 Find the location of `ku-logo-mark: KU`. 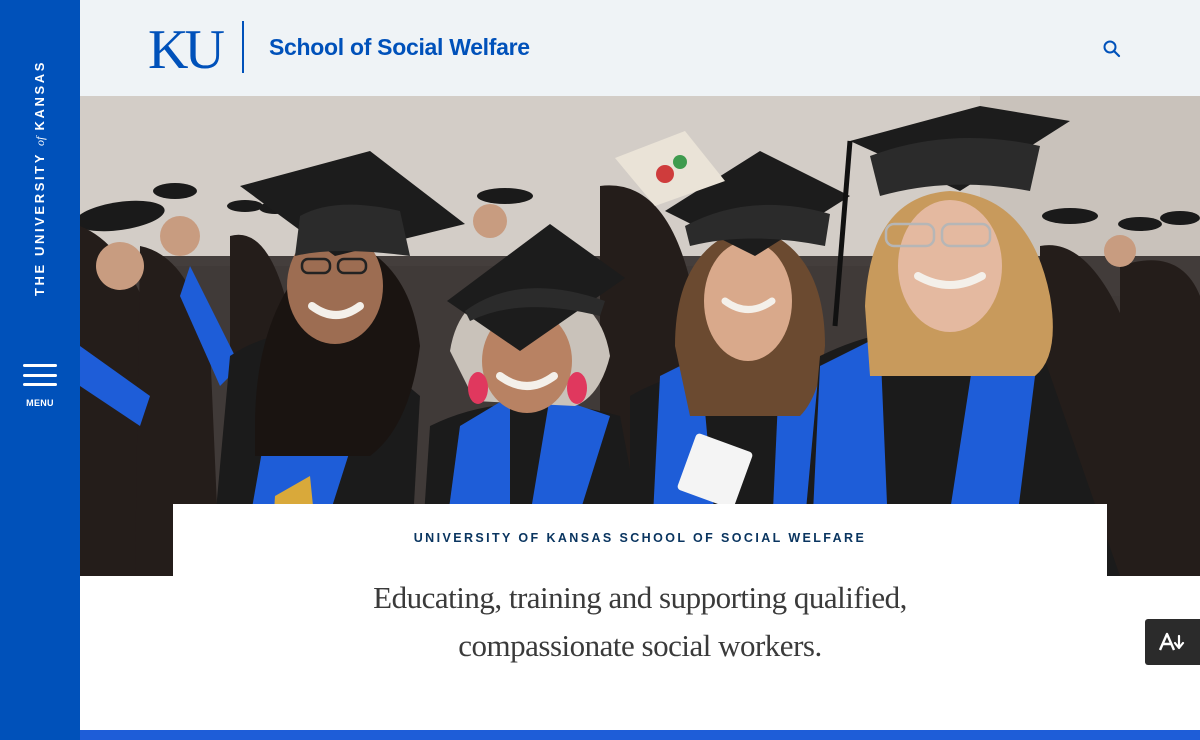

ku-logo-mark: KU is located at coordinates (187, 47).